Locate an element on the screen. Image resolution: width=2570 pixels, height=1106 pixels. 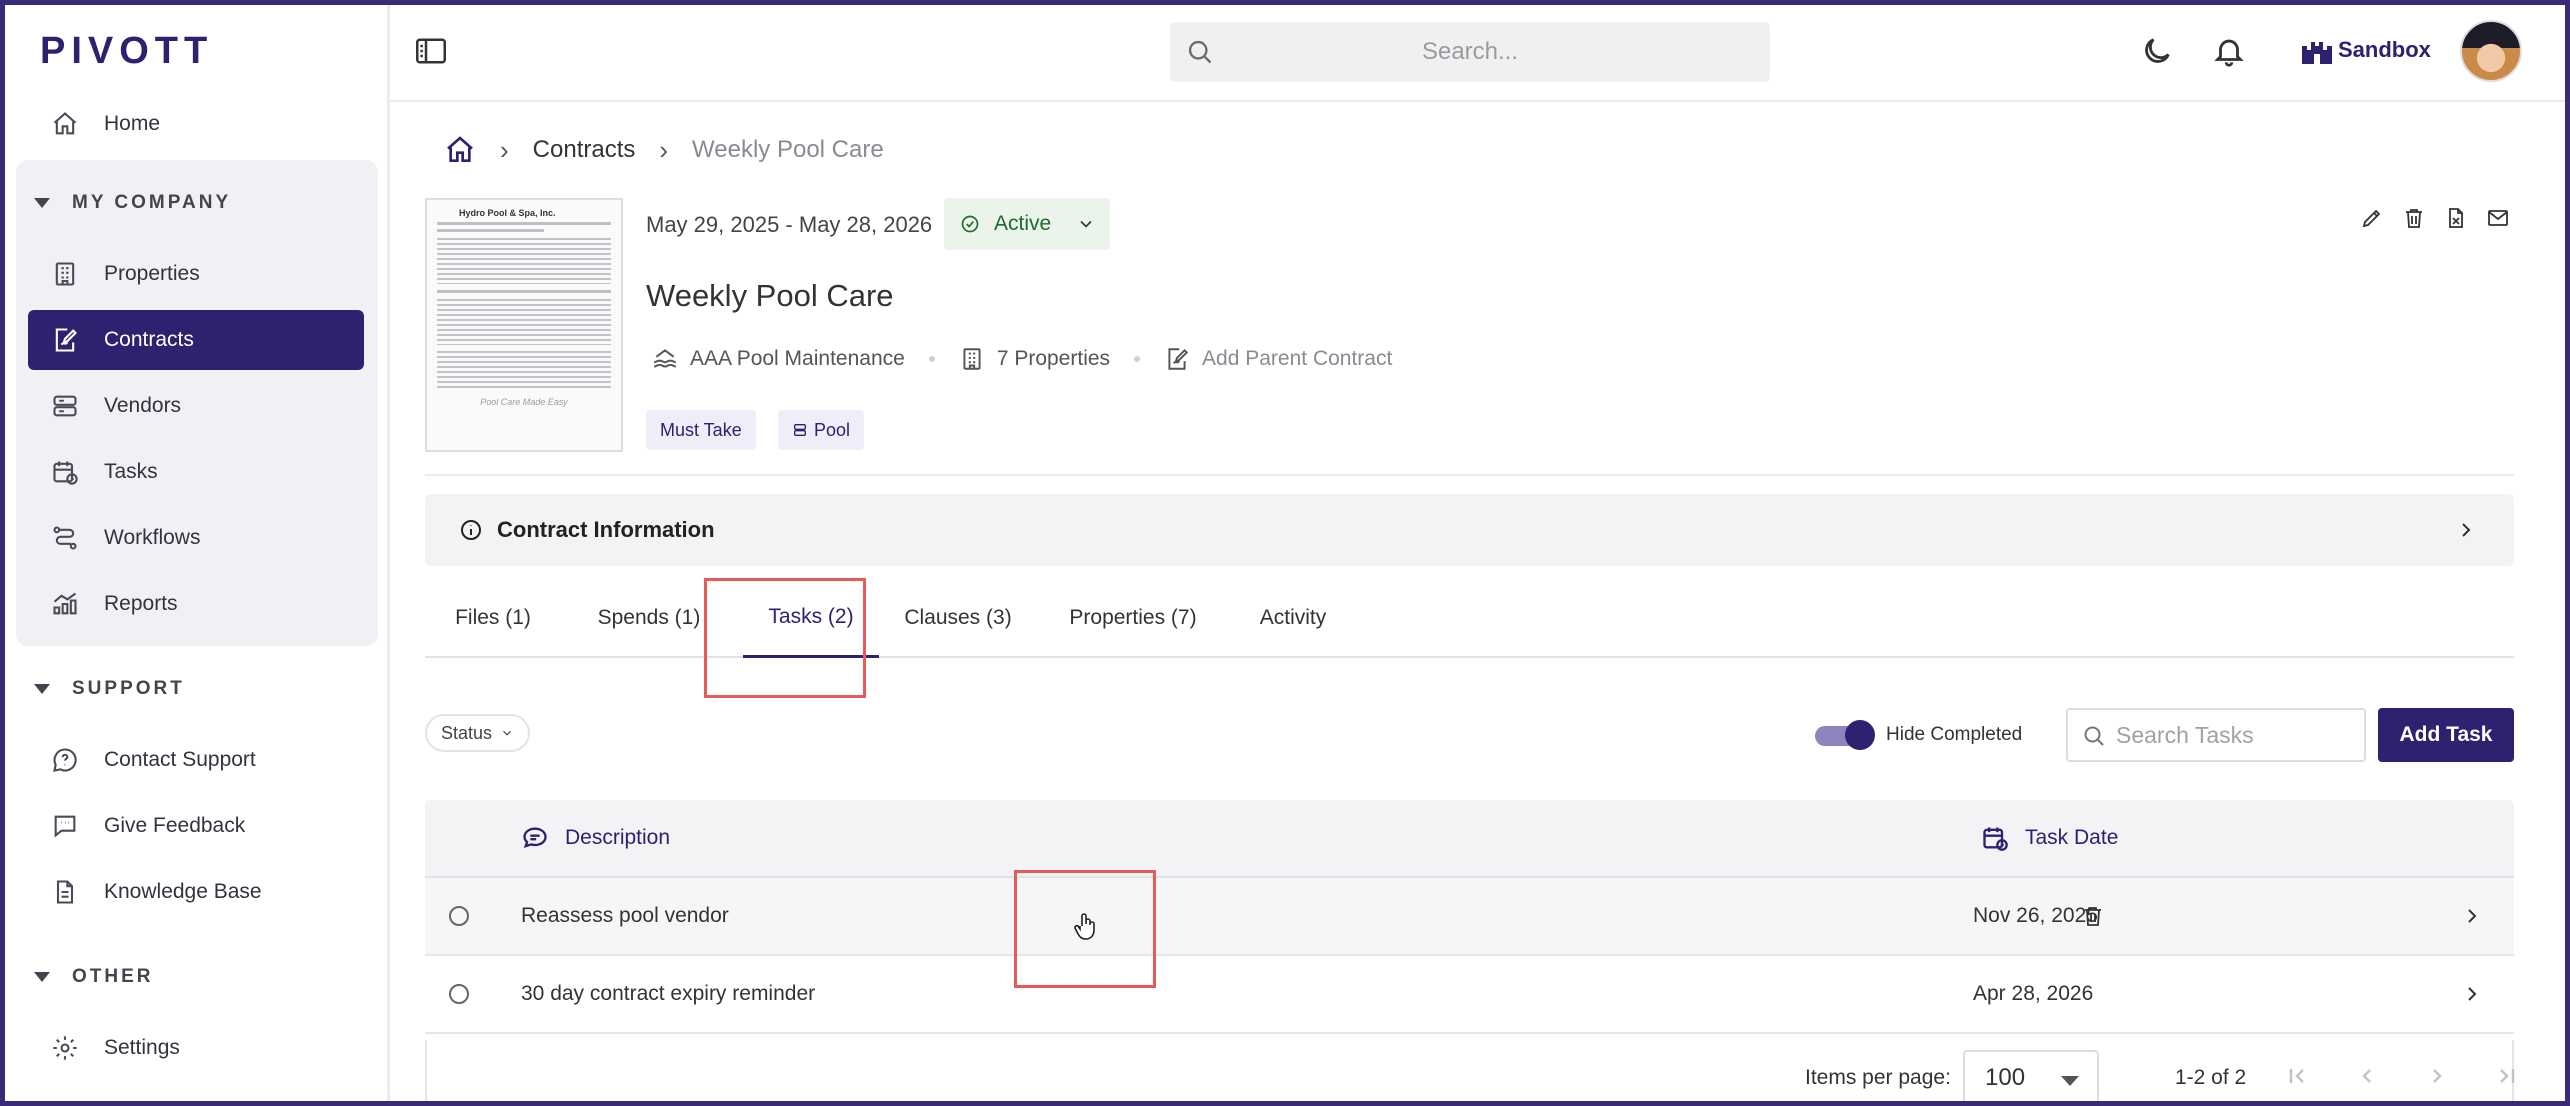
task-description: 30 day contract expiry reminder is located at coordinates (668, 993).